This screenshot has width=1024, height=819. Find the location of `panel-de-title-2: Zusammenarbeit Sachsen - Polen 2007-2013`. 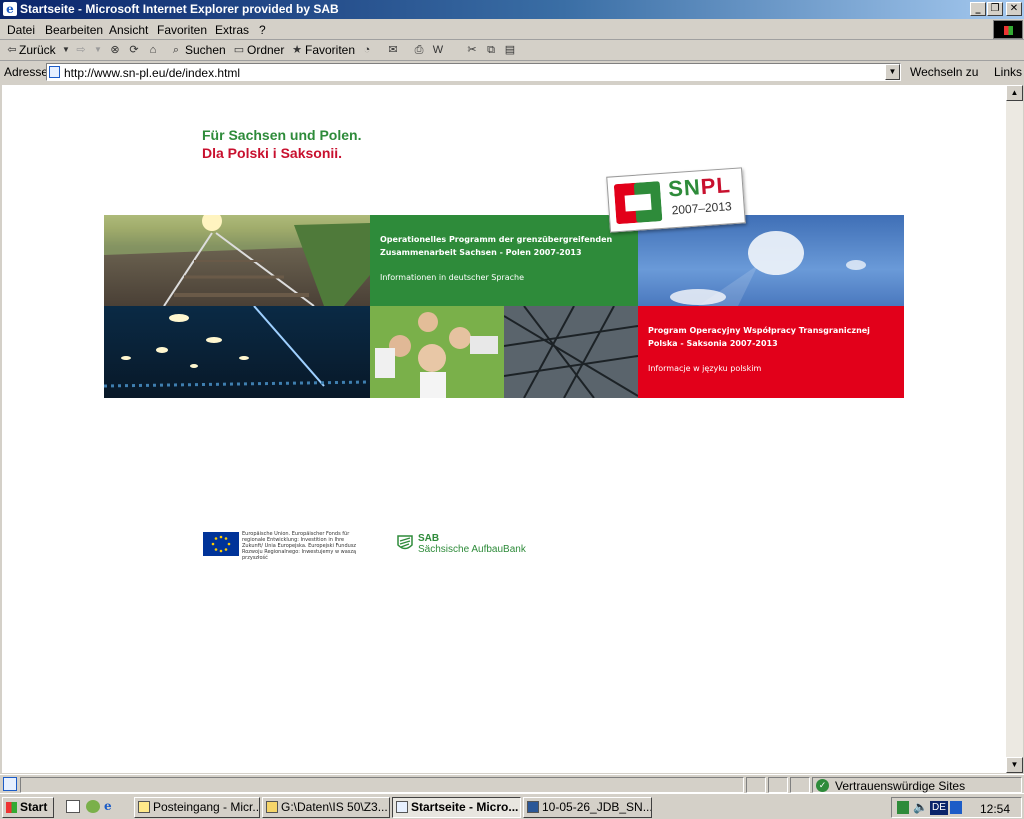

panel-de-title-2: Zusammenarbeit Sachsen - Polen 2007-2013 is located at coordinates (481, 252).